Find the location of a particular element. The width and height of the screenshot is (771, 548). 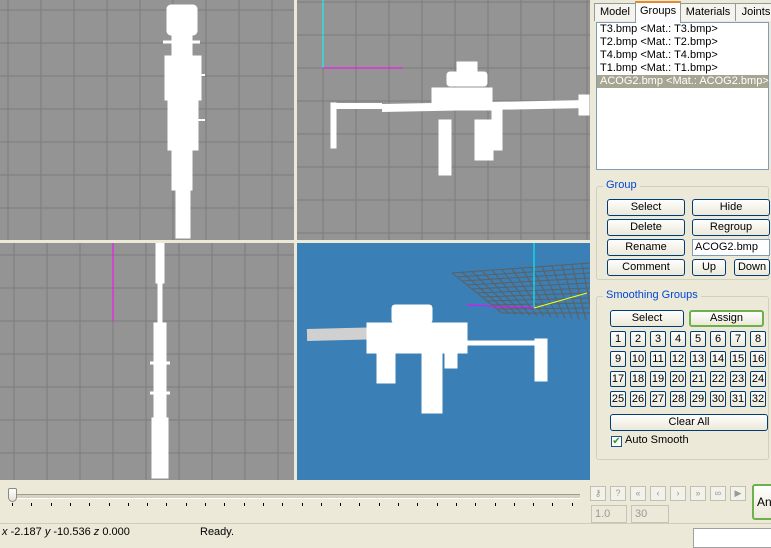

prev-frame-icon: ‹ is located at coordinates (658, 493).